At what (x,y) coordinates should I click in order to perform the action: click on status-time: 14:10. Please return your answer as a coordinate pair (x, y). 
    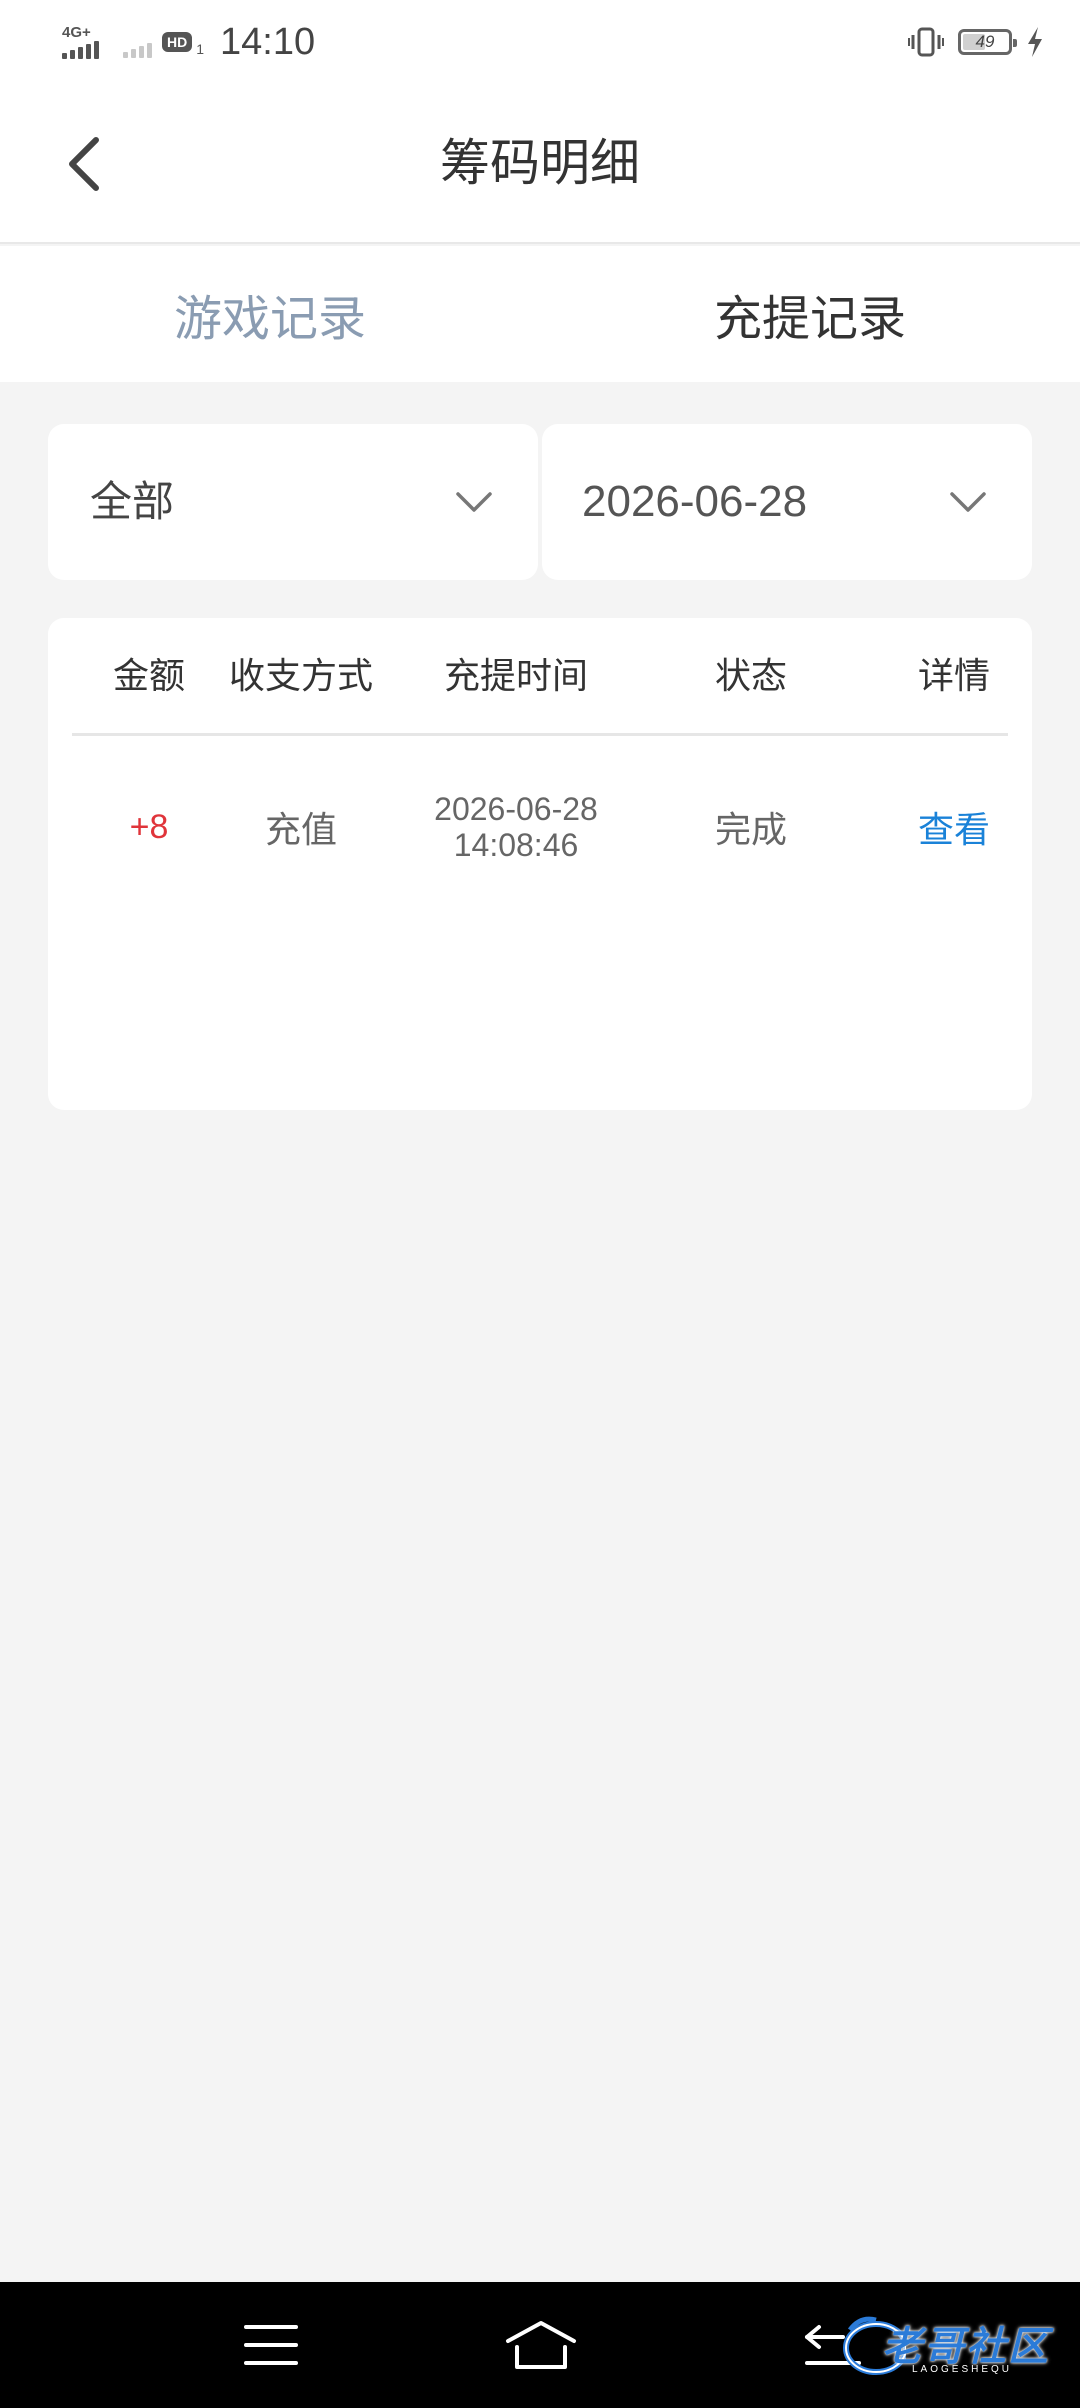
    Looking at the image, I should click on (268, 41).